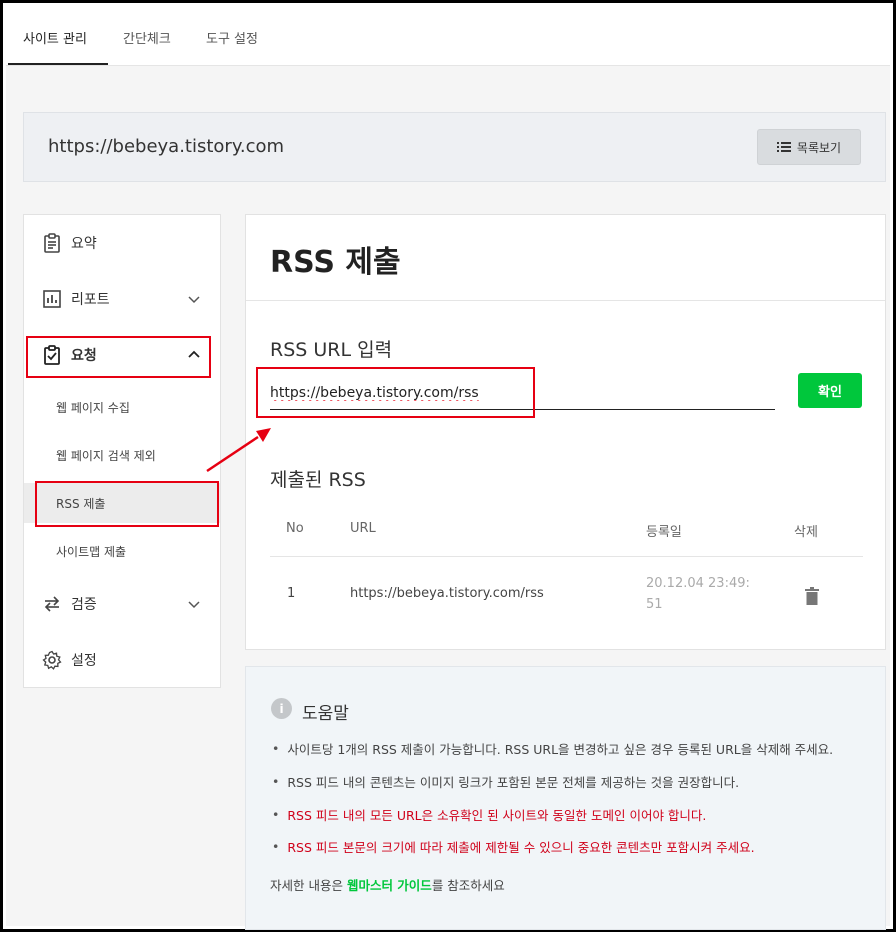 The height and width of the screenshot is (932, 896). I want to click on sidebar-subitem-sitemap-submit: 사이트맵 제출, so click(122, 551).